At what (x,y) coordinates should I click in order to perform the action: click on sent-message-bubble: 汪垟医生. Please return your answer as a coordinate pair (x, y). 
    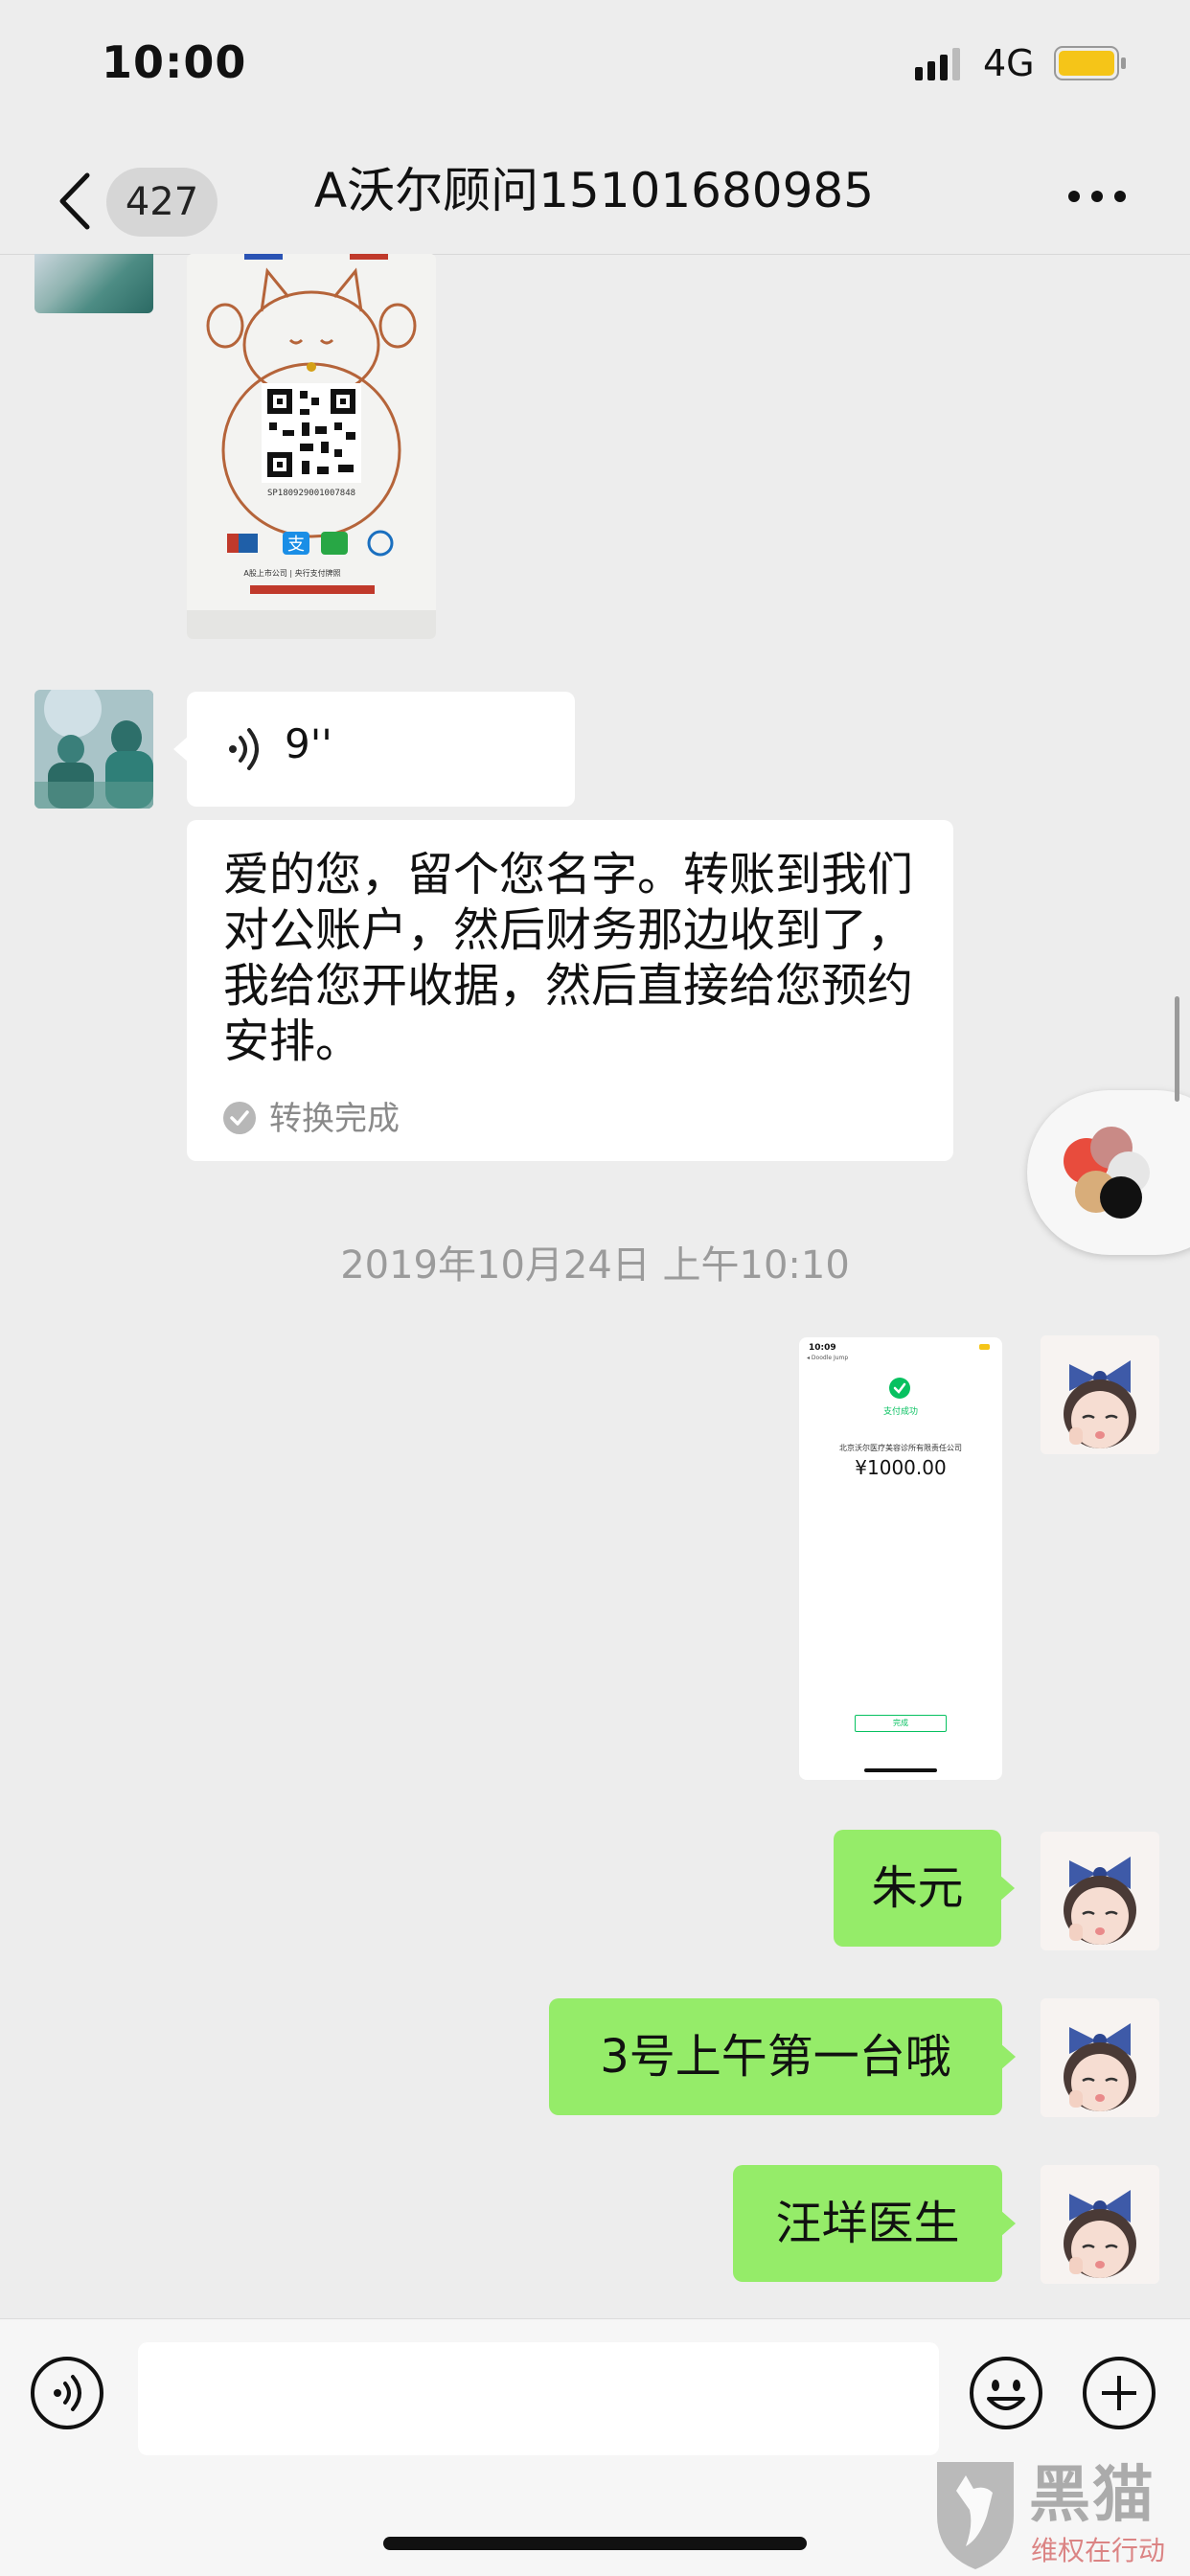
    Looking at the image, I should click on (874, 2223).